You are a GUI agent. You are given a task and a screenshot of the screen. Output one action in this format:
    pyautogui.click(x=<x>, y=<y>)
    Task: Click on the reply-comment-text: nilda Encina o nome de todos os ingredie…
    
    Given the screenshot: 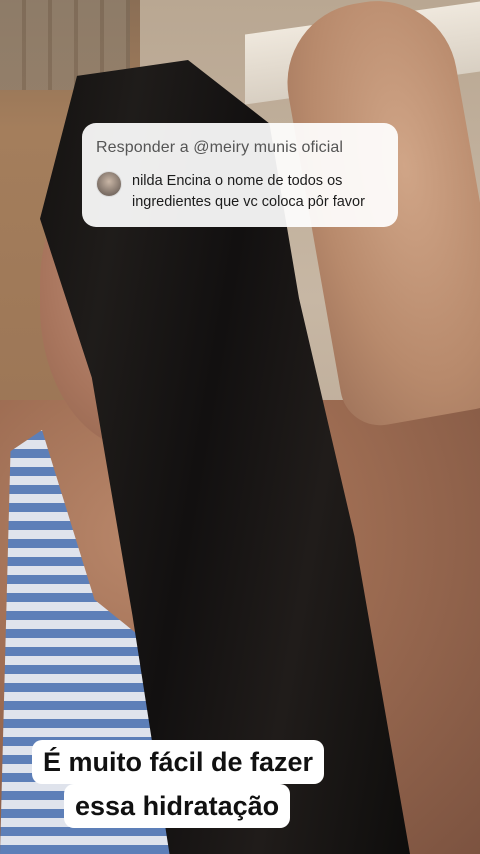 What is the action you would take?
    pyautogui.click(x=248, y=191)
    